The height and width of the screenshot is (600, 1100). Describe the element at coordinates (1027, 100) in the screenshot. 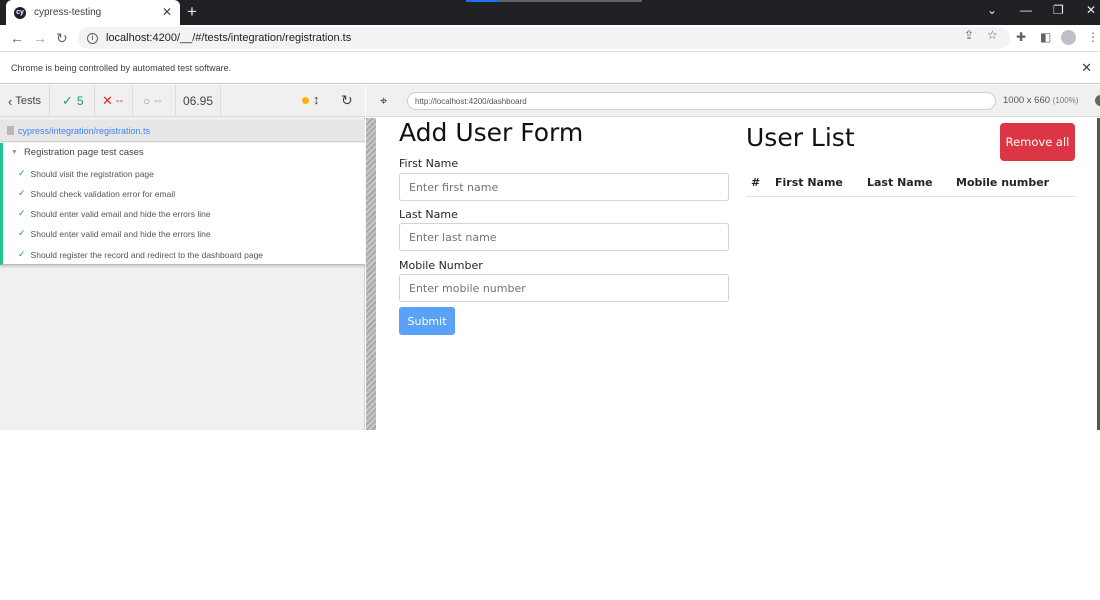

I see `viewport-dimensions: 1000 x 660` at that location.